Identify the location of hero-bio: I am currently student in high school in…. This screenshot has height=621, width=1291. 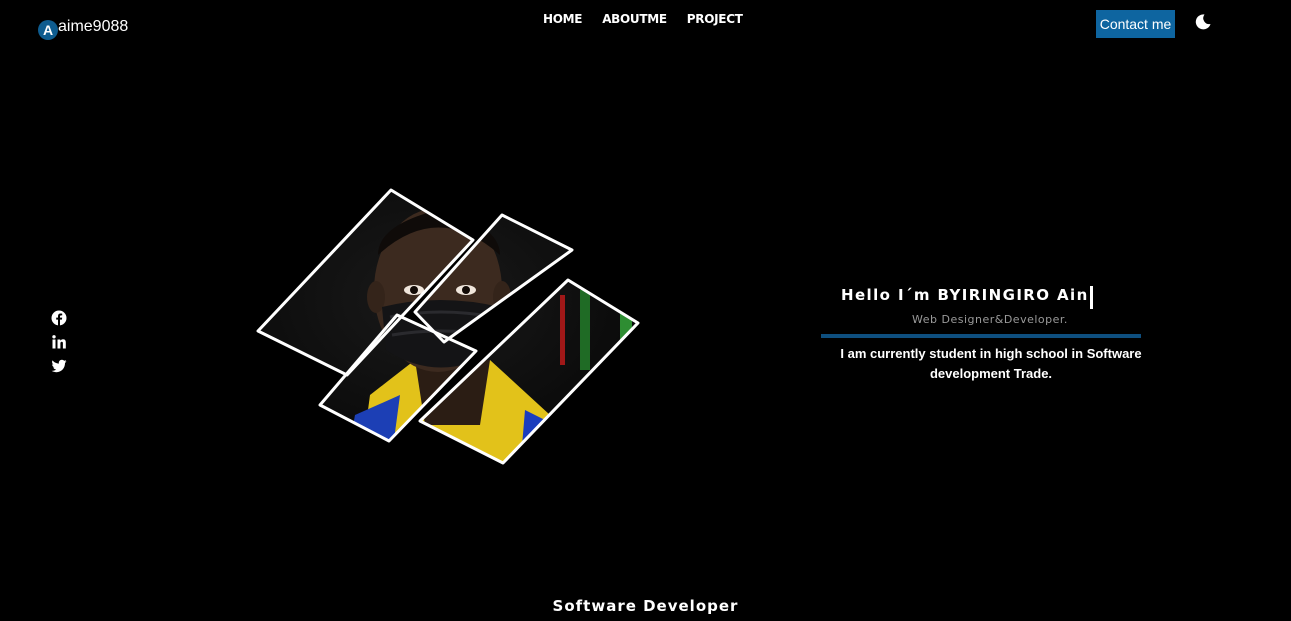
(991, 363).